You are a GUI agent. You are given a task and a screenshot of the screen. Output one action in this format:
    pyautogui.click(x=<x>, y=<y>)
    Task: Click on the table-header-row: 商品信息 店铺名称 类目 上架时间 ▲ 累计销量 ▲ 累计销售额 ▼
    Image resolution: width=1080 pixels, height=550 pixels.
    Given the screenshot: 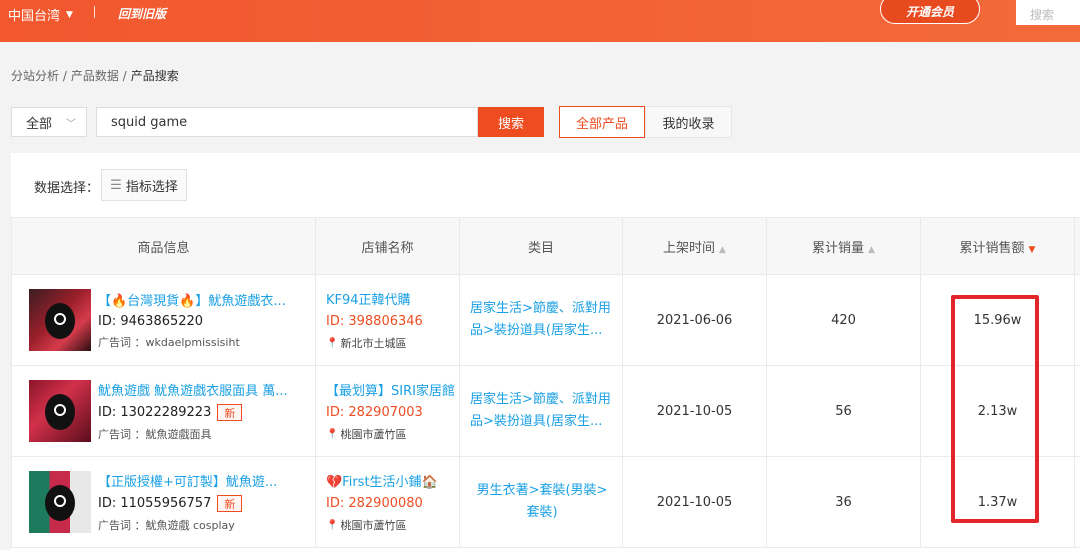 What is the action you would take?
    pyautogui.click(x=545, y=246)
    